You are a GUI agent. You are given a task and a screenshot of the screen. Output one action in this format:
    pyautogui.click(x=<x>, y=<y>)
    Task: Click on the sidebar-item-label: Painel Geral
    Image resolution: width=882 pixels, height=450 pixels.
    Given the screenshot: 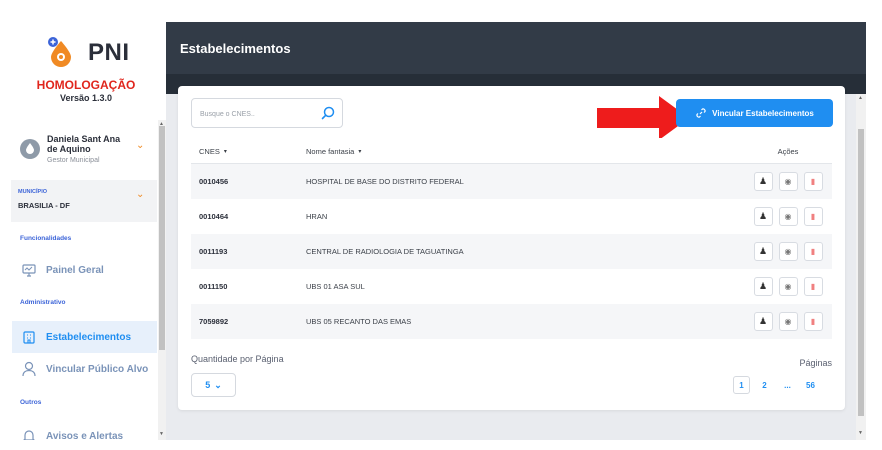 What is the action you would take?
    pyautogui.click(x=75, y=270)
    